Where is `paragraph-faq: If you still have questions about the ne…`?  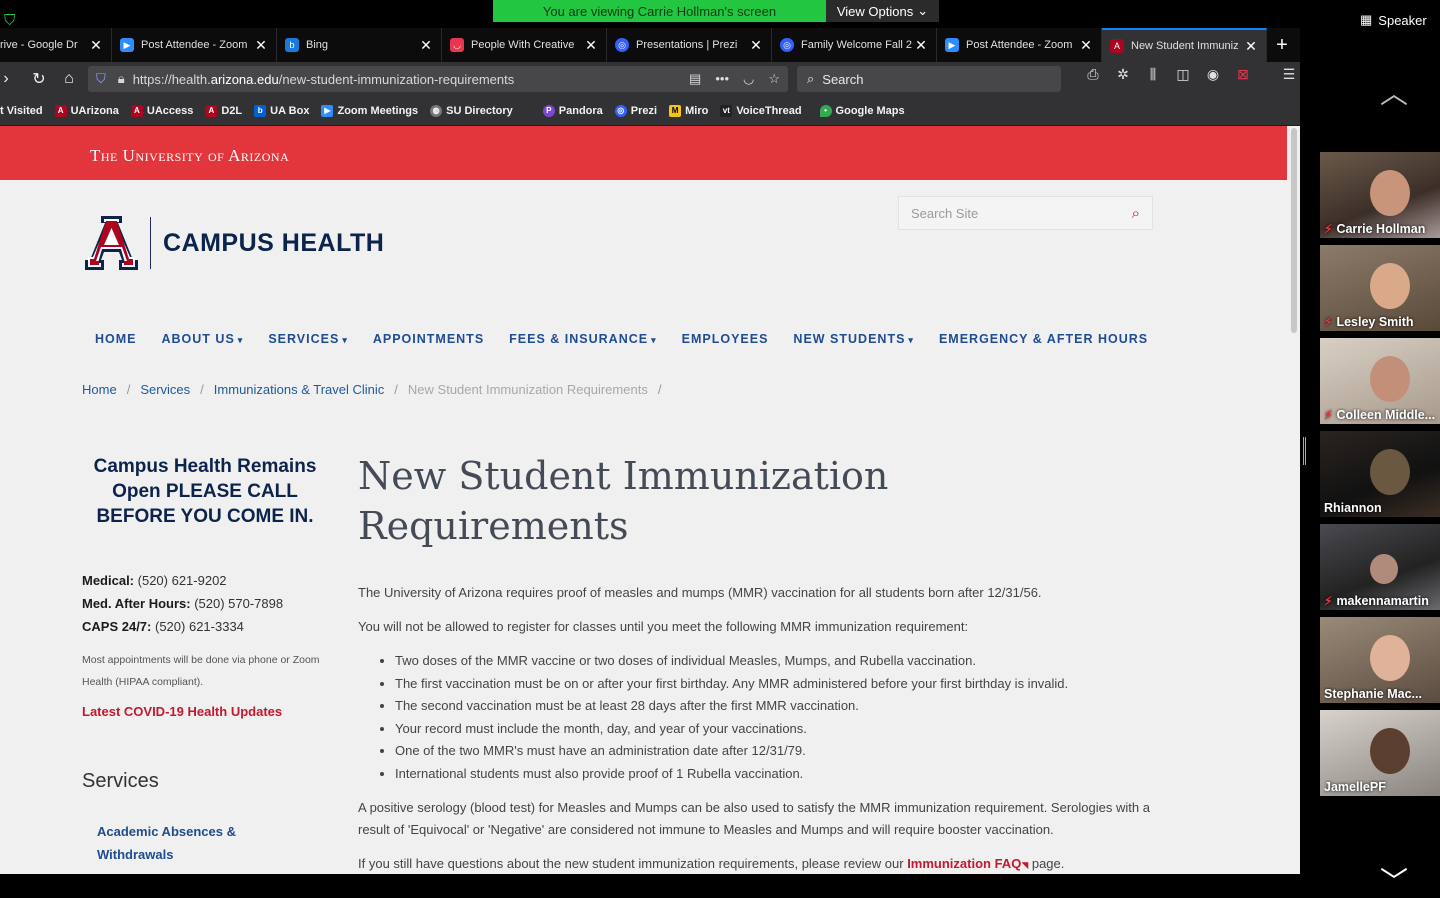
paragraph-faq: If you still have questions about the ne… is located at coordinates (758, 863).